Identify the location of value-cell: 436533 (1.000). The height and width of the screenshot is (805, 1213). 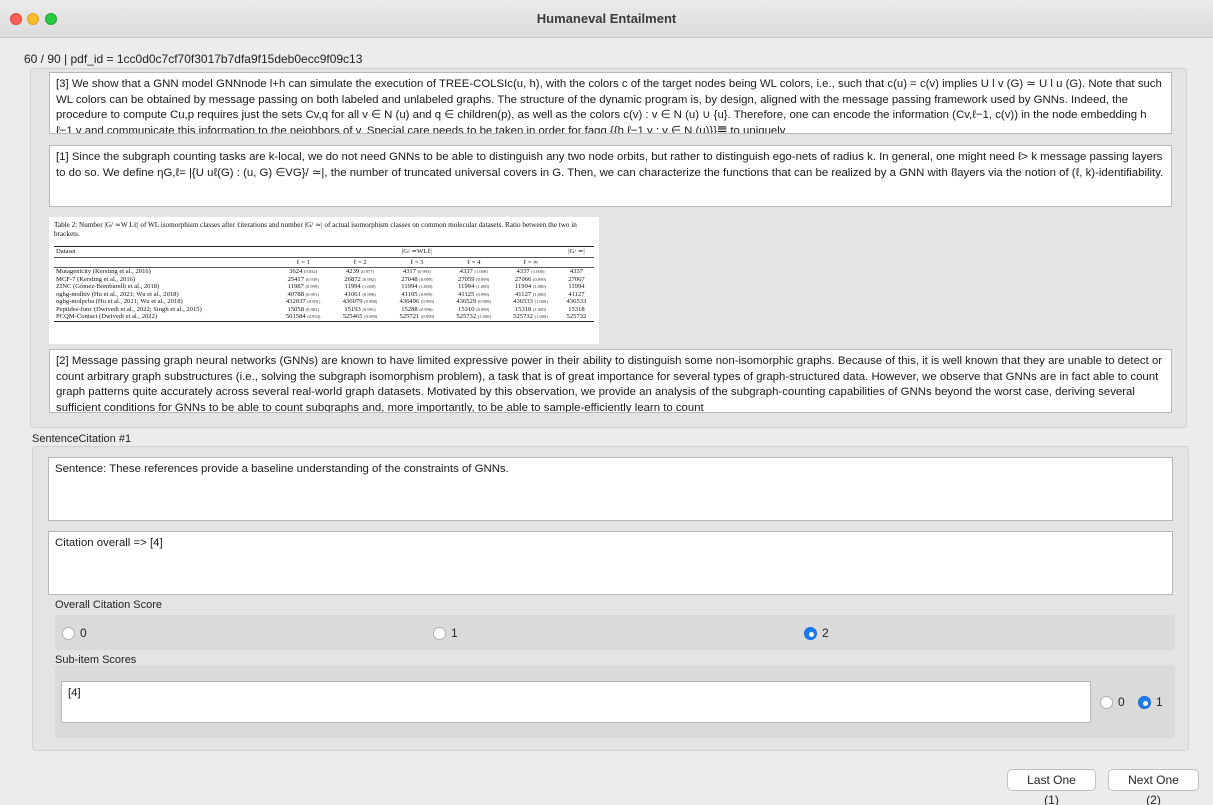
(530, 301).